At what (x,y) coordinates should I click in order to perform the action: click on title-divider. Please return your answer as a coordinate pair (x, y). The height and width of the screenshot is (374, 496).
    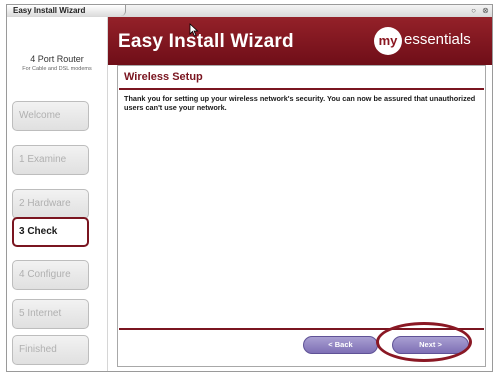
    Looking at the image, I should click on (301, 89).